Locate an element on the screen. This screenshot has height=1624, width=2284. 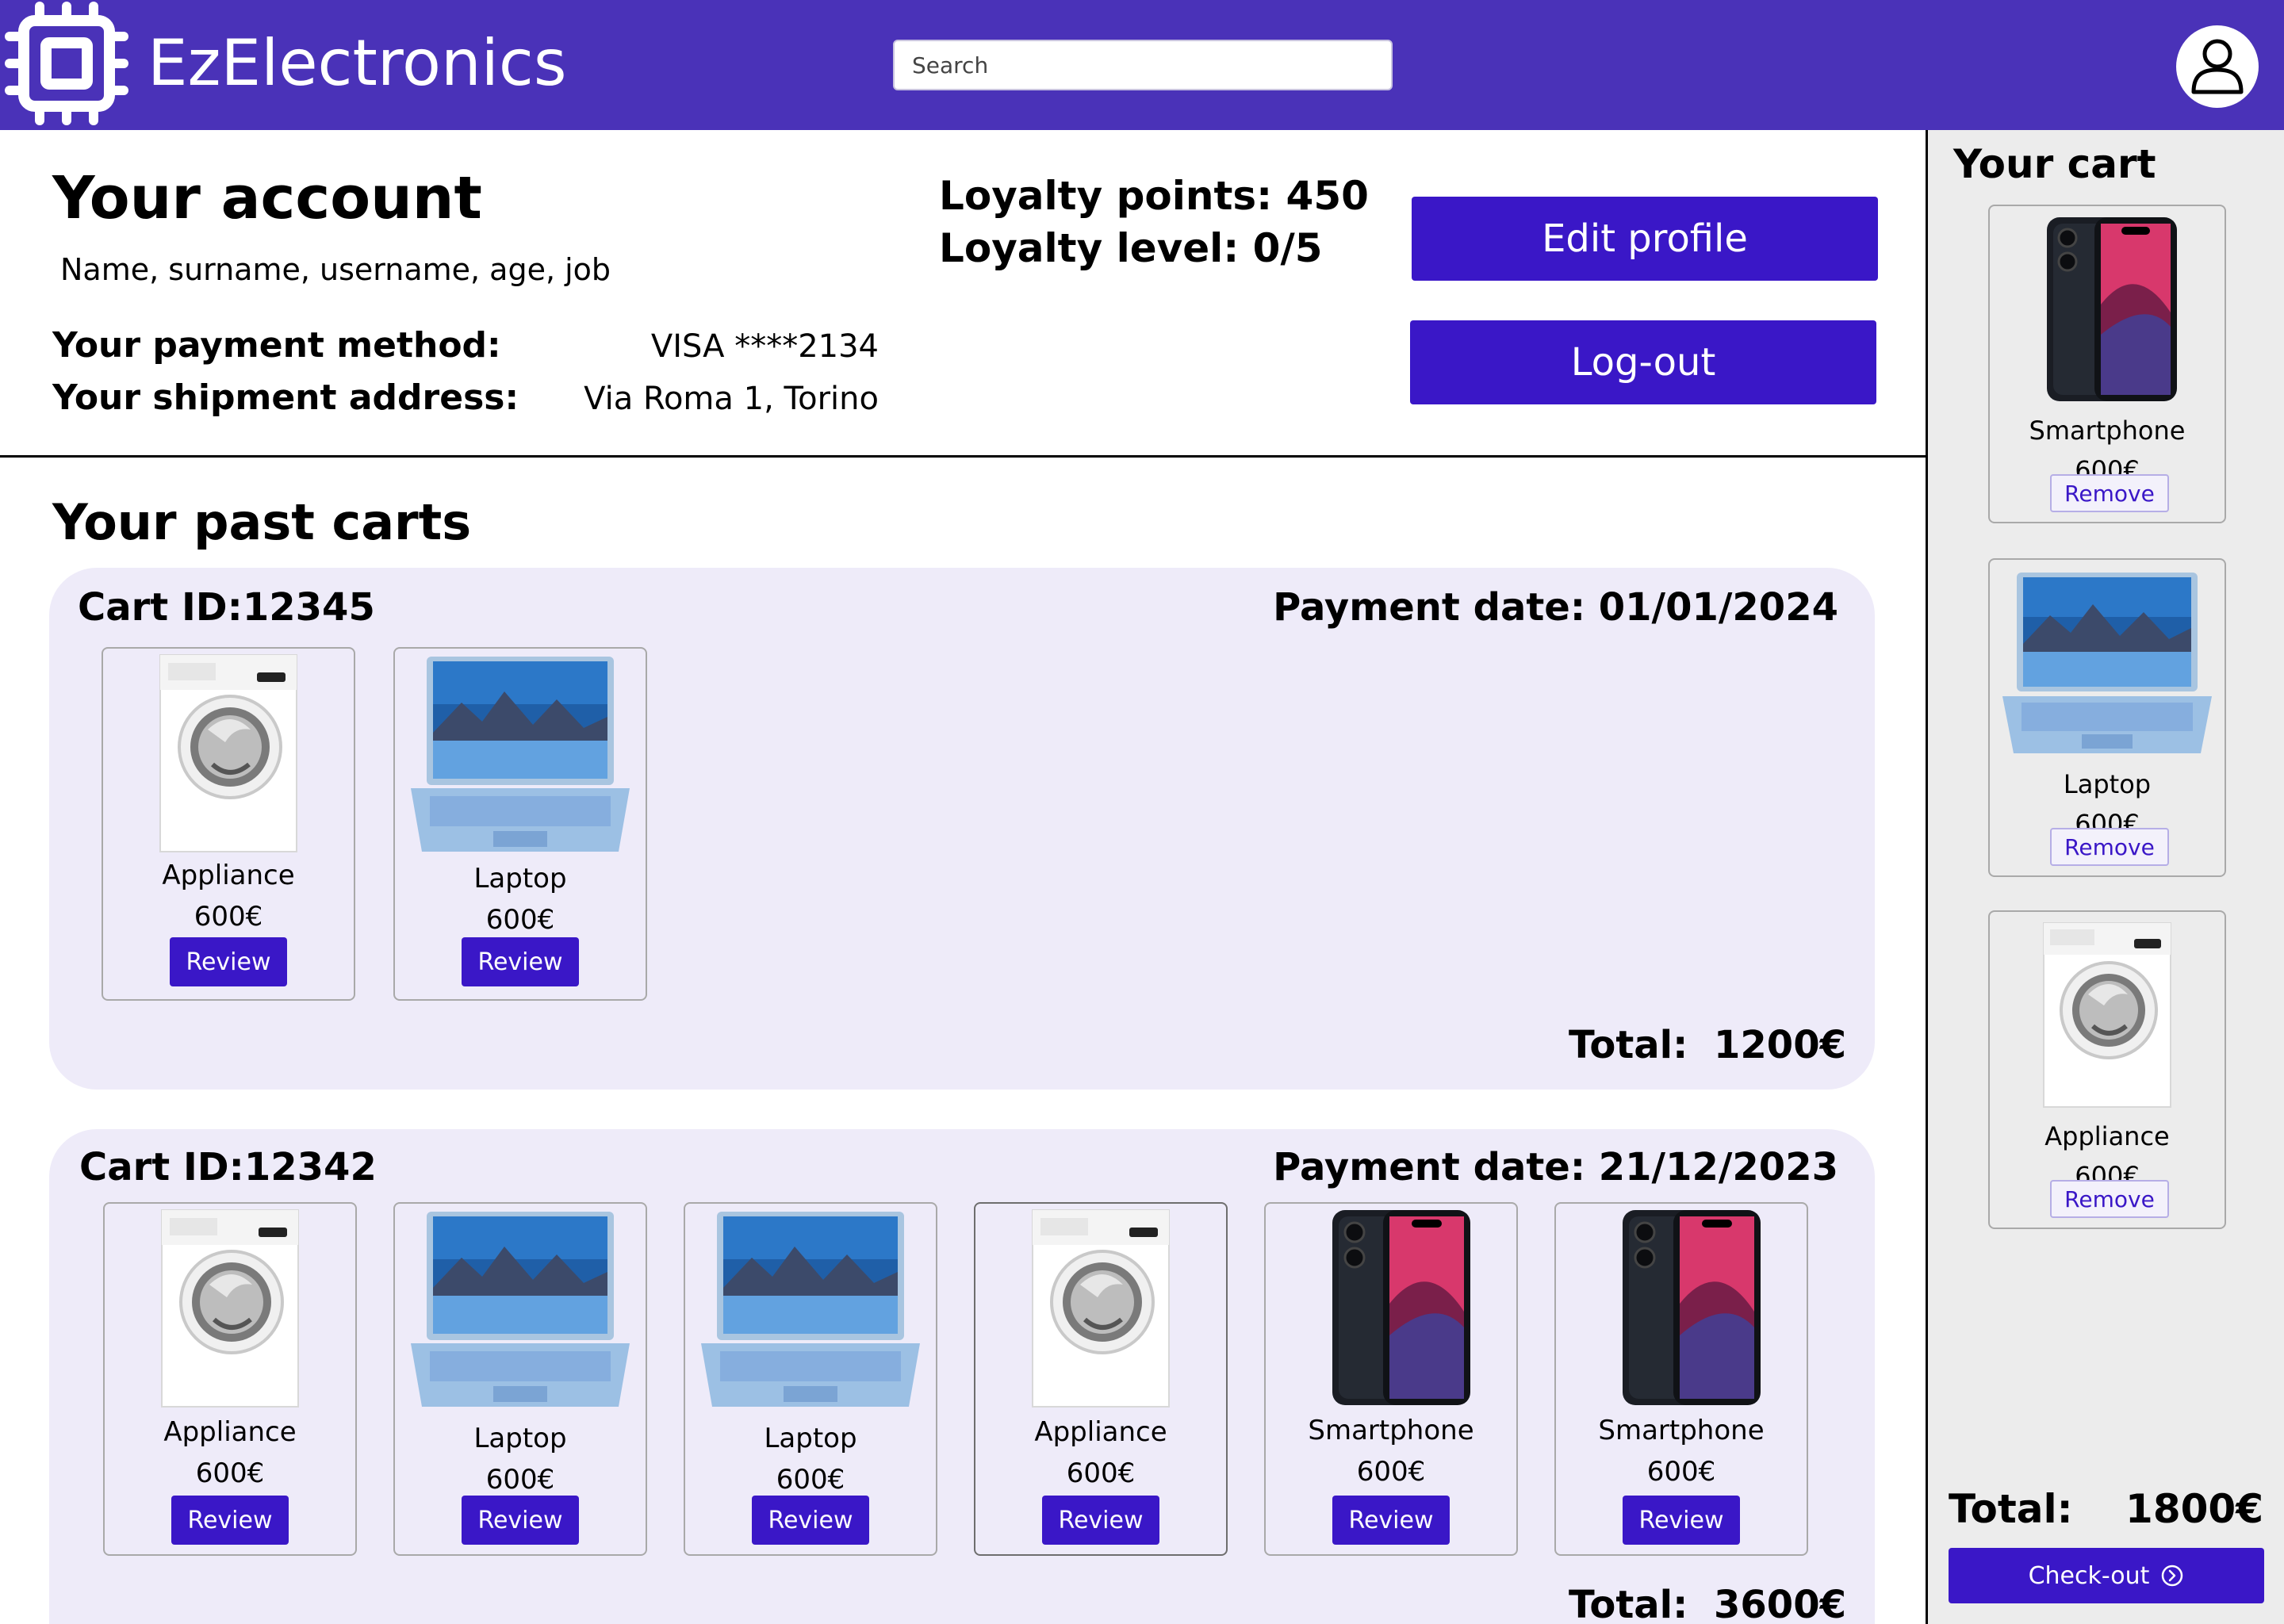
brand-name: EzElectronics is located at coordinates (357, 63).